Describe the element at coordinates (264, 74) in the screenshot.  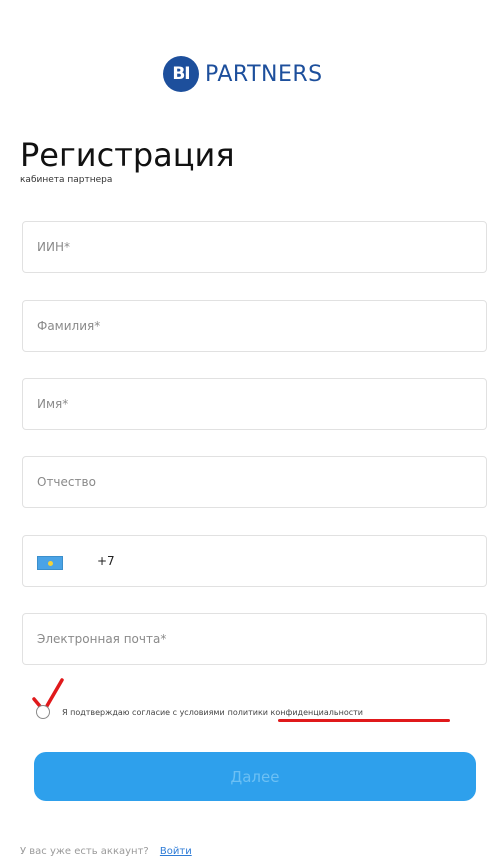
I see `logo-text: PARTNERS` at that location.